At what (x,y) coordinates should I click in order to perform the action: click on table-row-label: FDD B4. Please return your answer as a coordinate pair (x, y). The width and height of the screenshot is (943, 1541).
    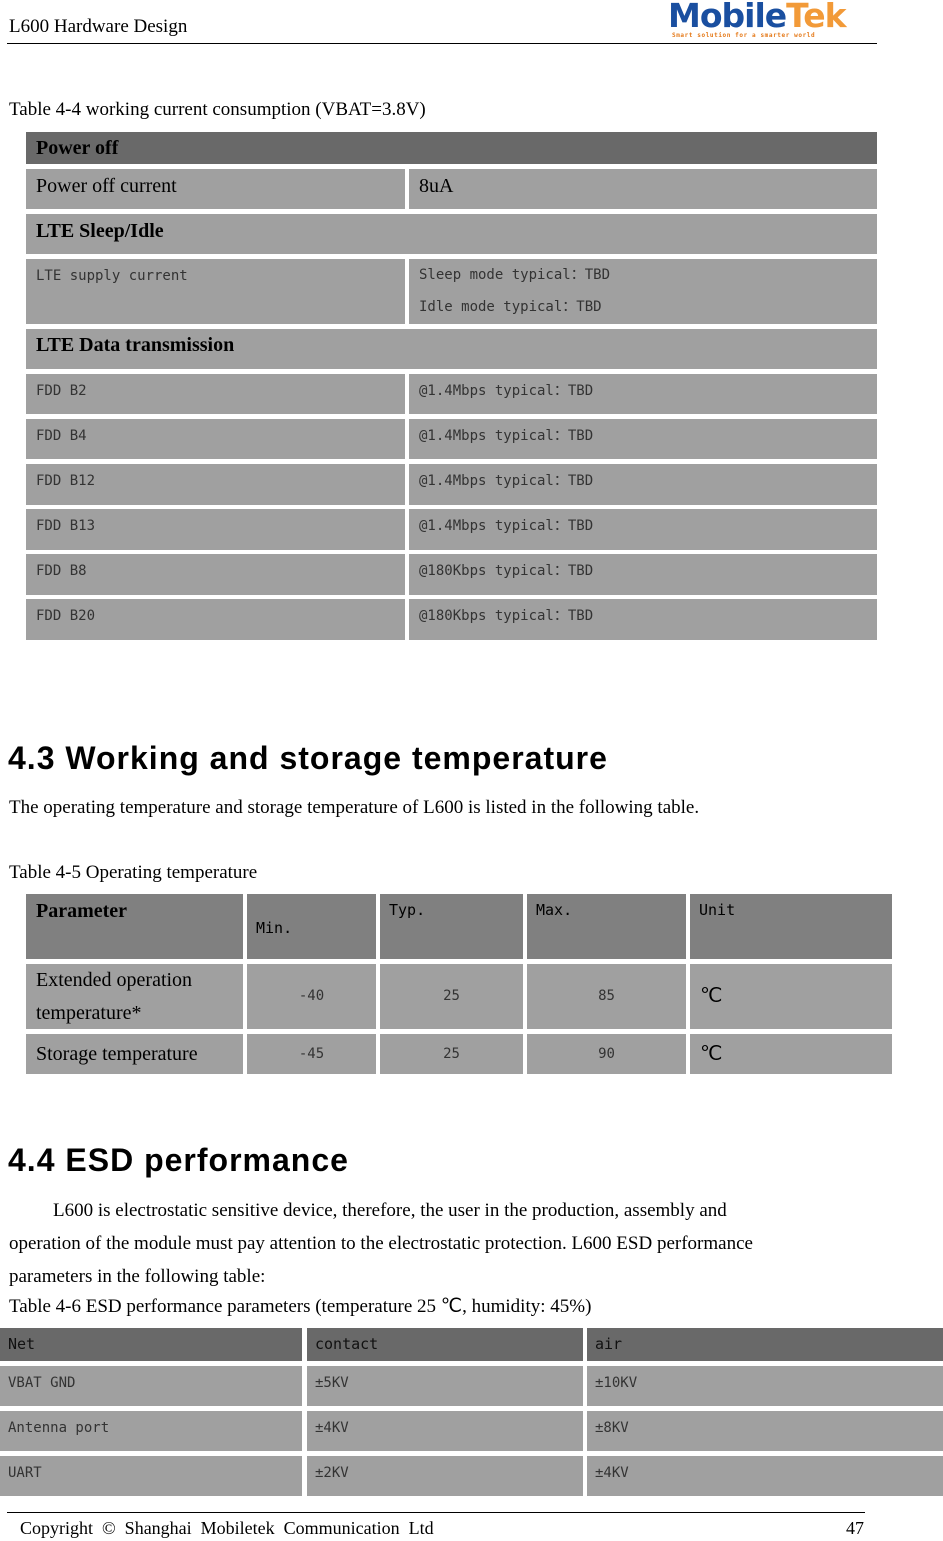
    Looking at the image, I should click on (215, 439).